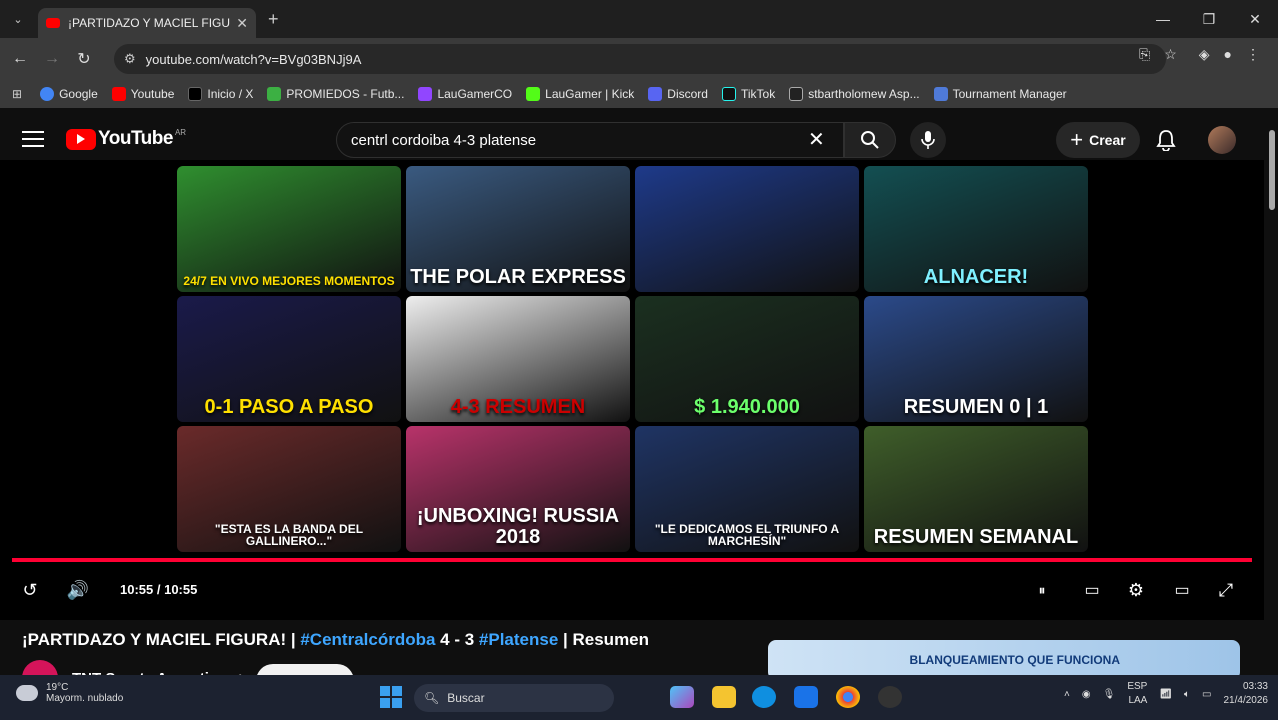  I want to click on back-arrow-icon: ←, so click(20, 59).